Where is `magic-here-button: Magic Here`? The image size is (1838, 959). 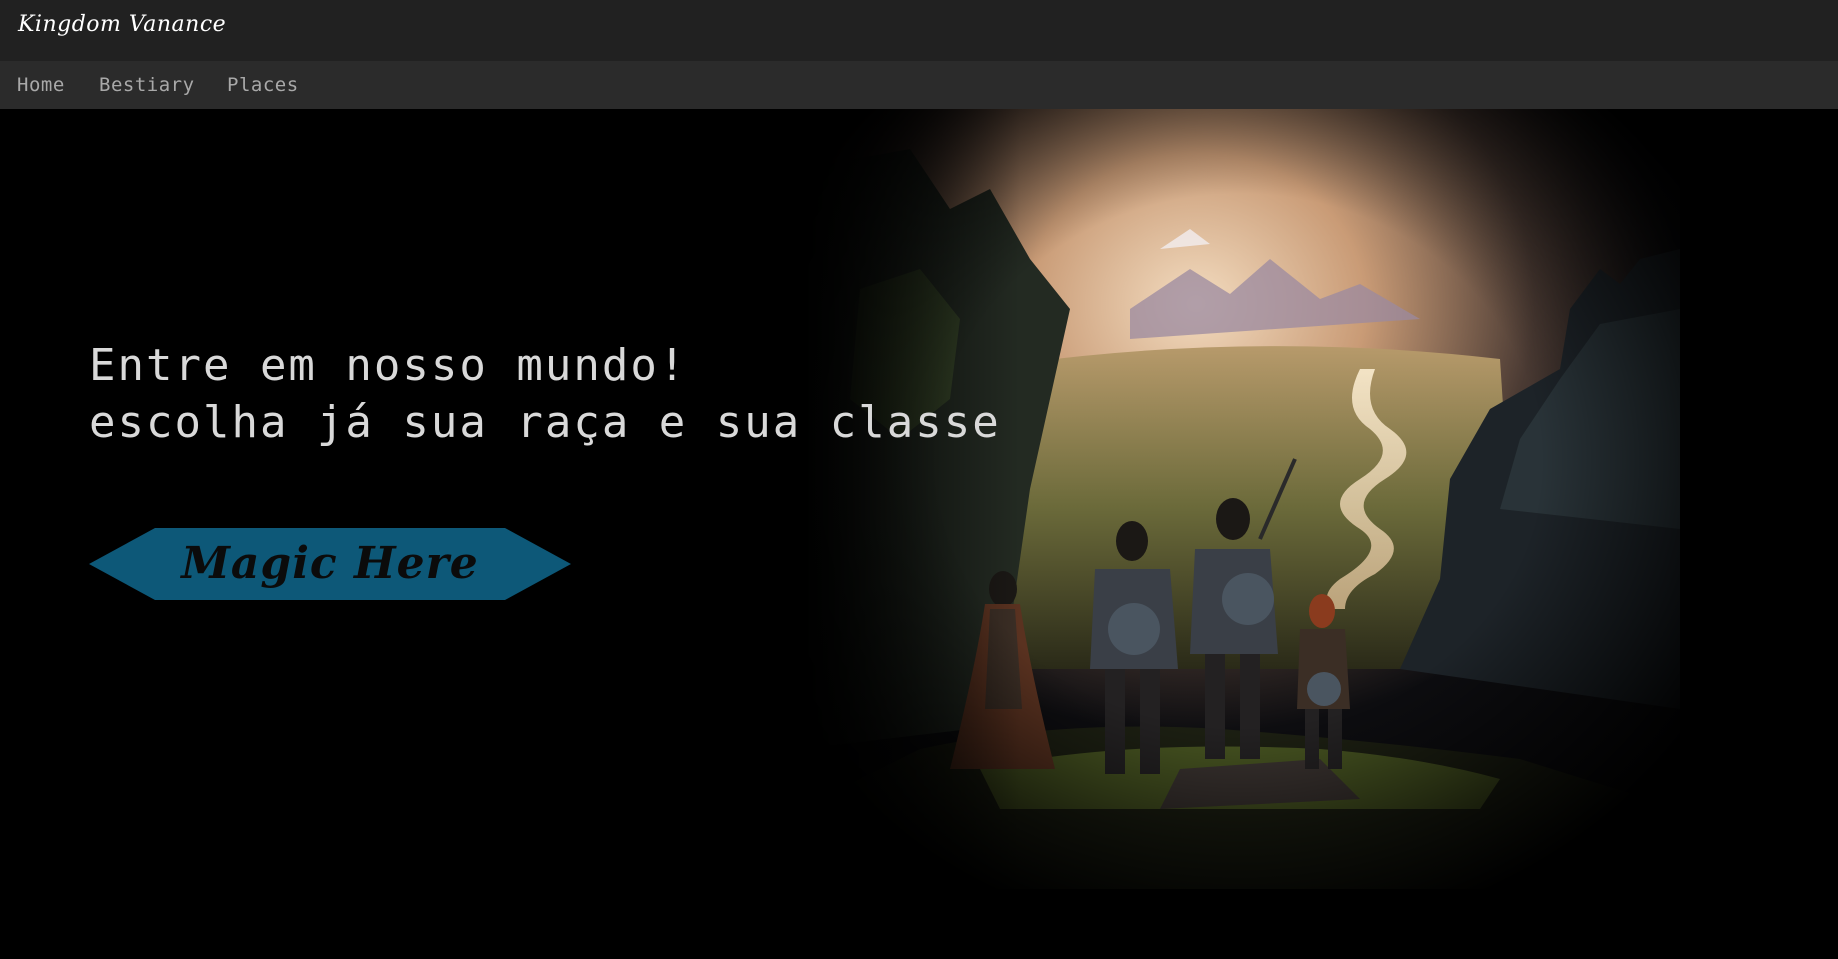
magic-here-button: Magic Here is located at coordinates (330, 564).